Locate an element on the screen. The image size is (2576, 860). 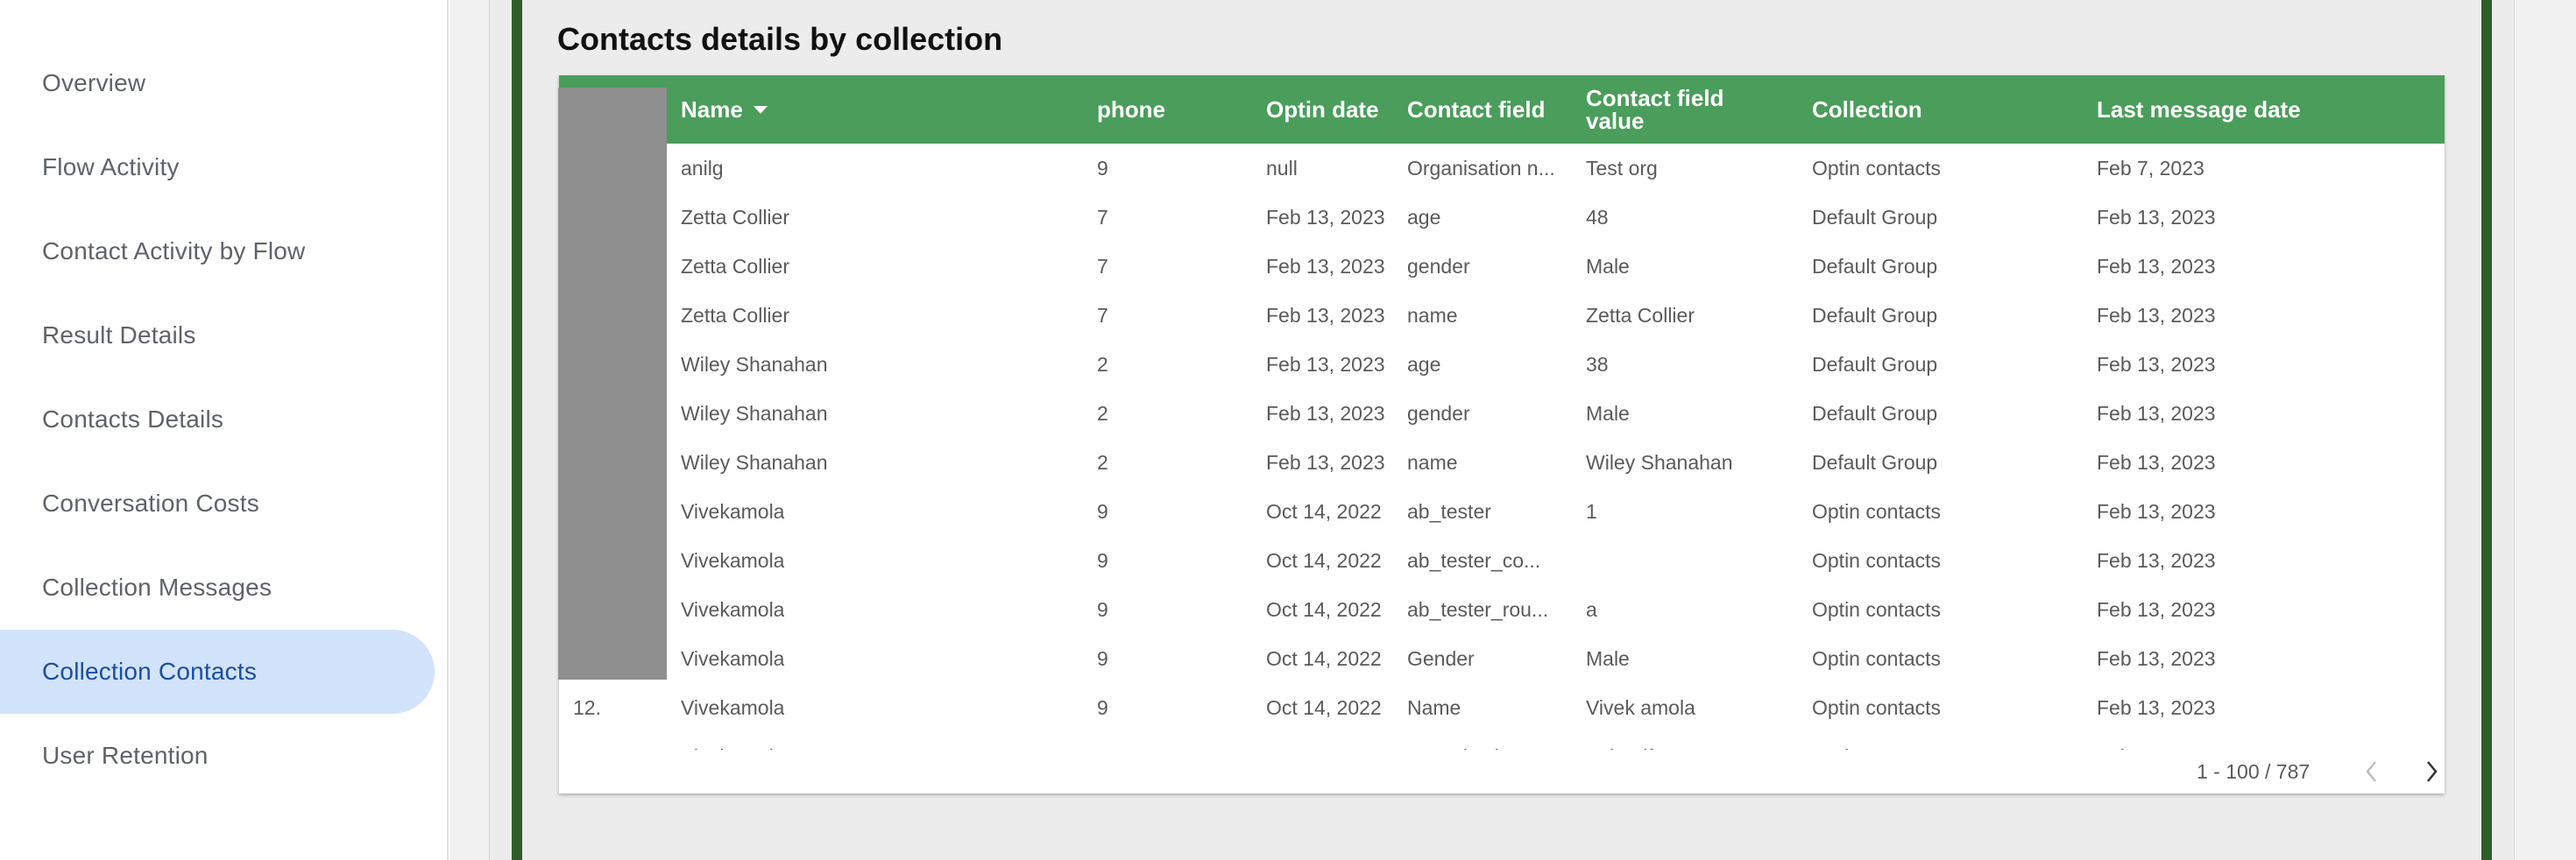
cell-name: anilg is located at coordinates (702, 168).